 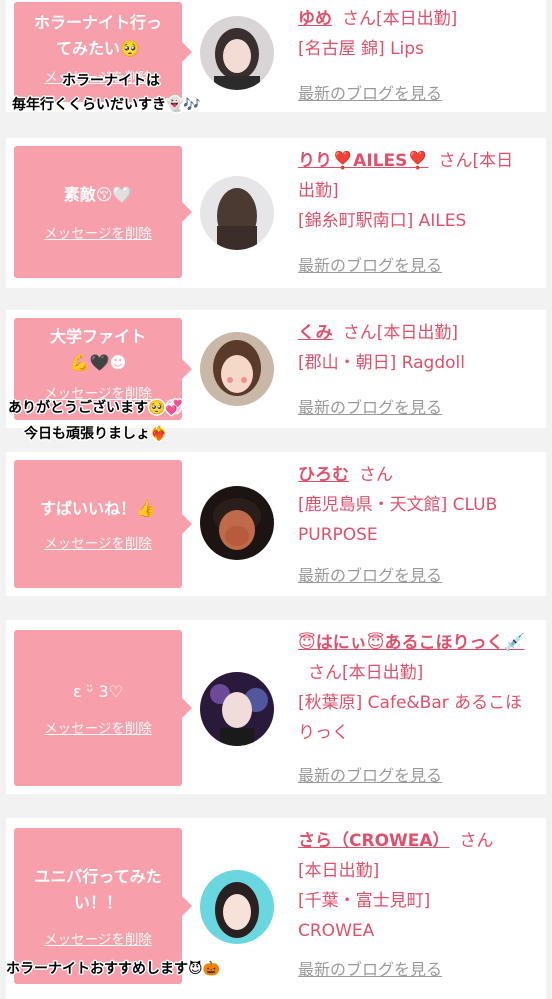 What do you see at coordinates (315, 333) in the screenshot?
I see `cast-name-link: くみ` at bounding box center [315, 333].